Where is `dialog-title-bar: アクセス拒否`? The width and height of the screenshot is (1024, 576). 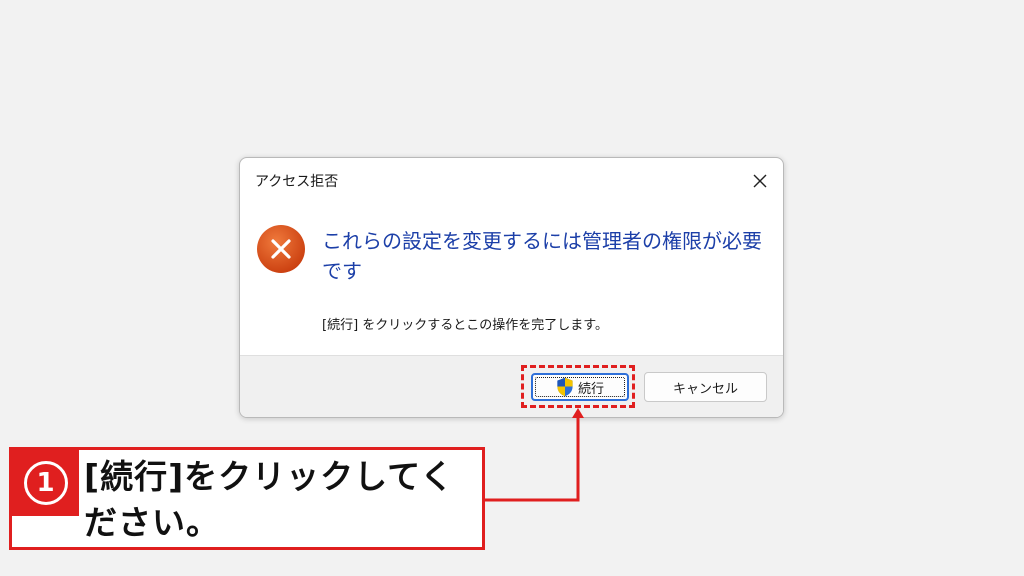
dialog-title-bar: アクセス拒否 is located at coordinates (511, 181).